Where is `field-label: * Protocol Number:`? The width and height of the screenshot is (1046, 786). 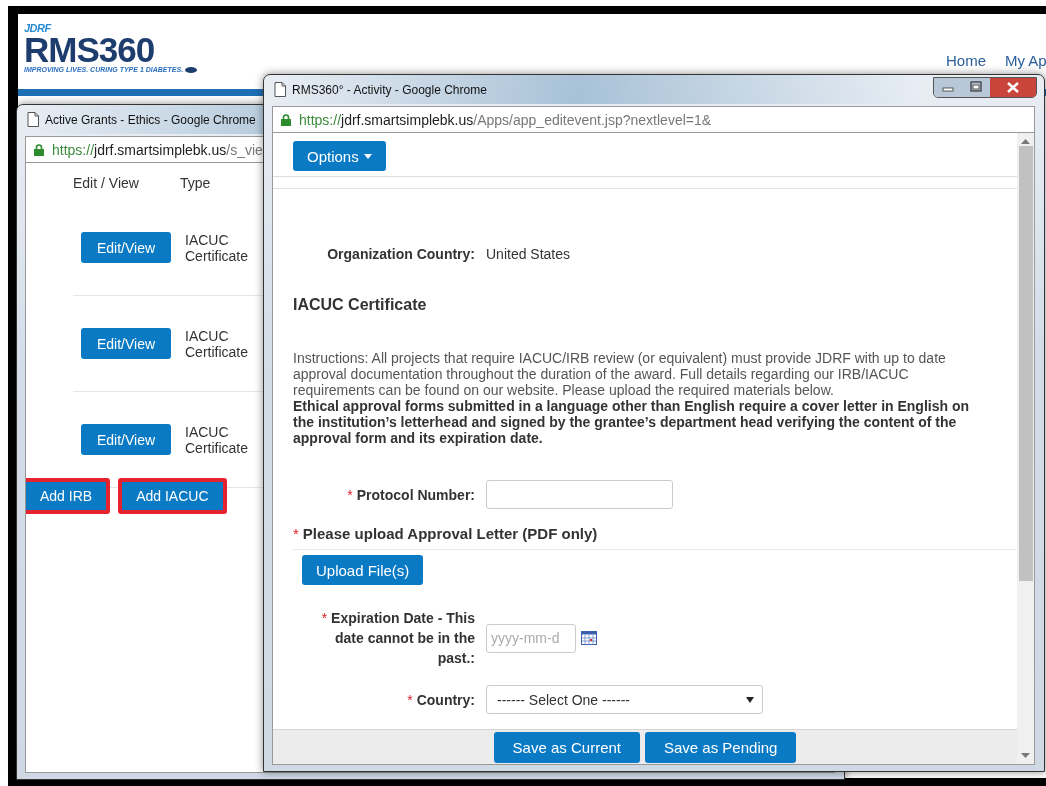
field-label: * Protocol Number: is located at coordinates (410, 495).